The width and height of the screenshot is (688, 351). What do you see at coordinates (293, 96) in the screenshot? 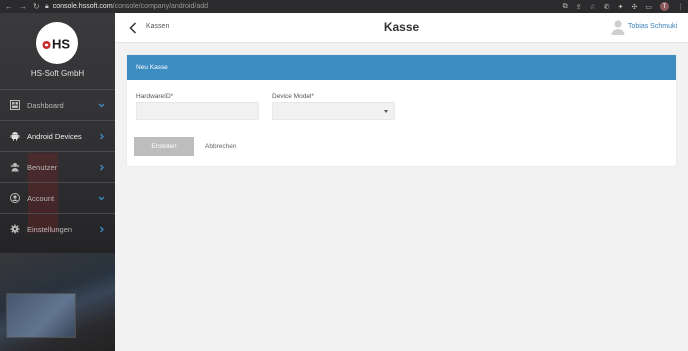
I see `device-model-label: Device Model*` at bounding box center [293, 96].